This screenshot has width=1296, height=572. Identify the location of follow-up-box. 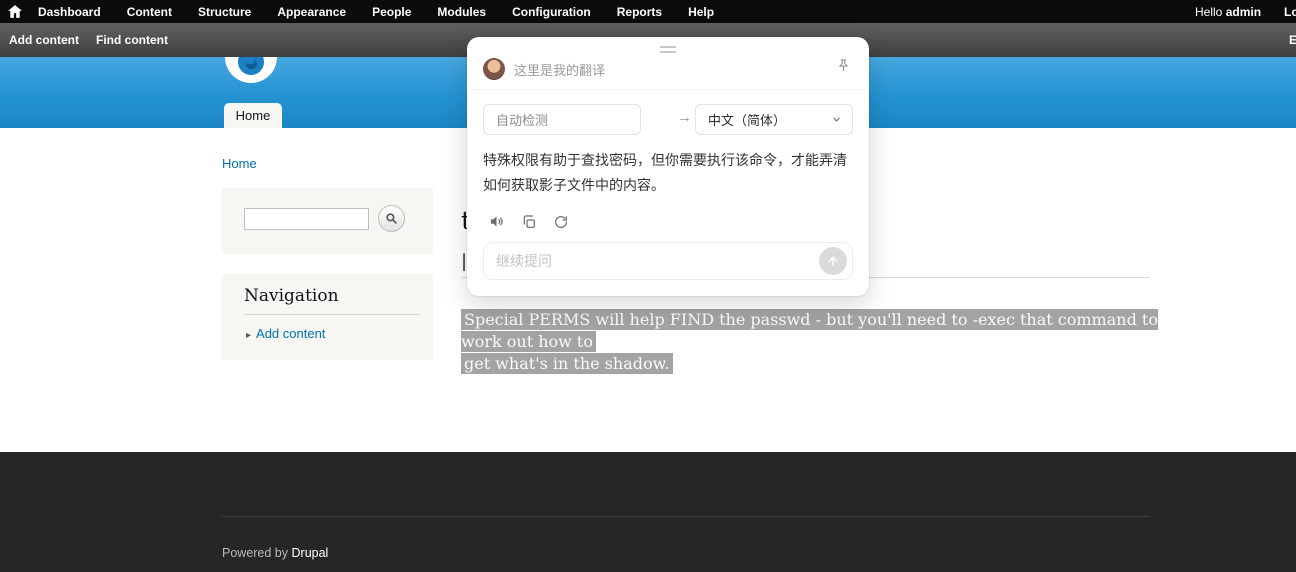
(668, 261).